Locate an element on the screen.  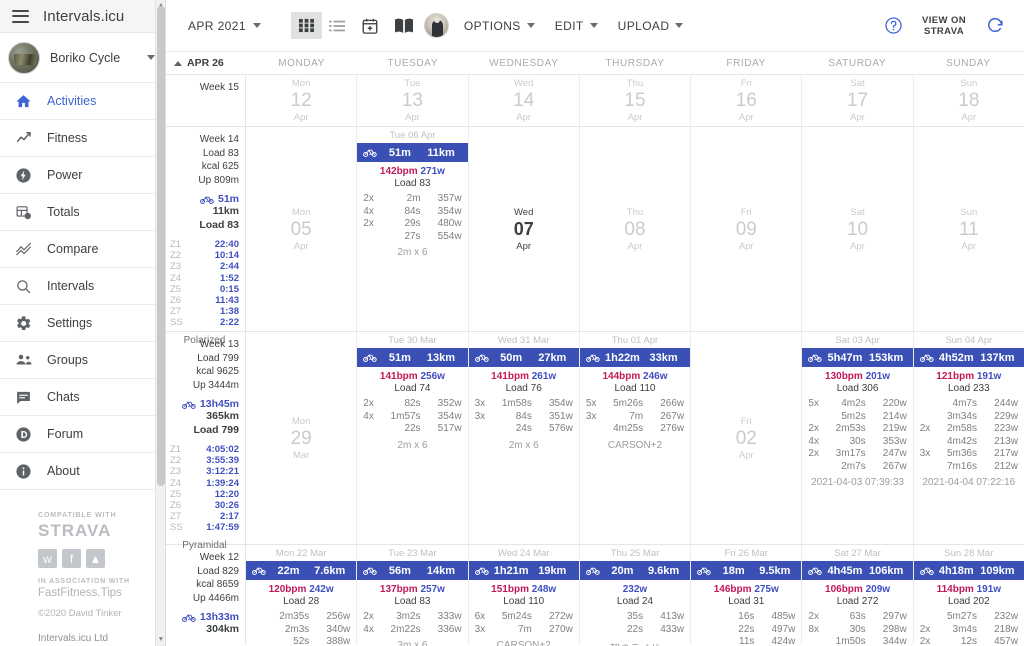
sidebar-item-groups: Groups is located at coordinates (82, 360).